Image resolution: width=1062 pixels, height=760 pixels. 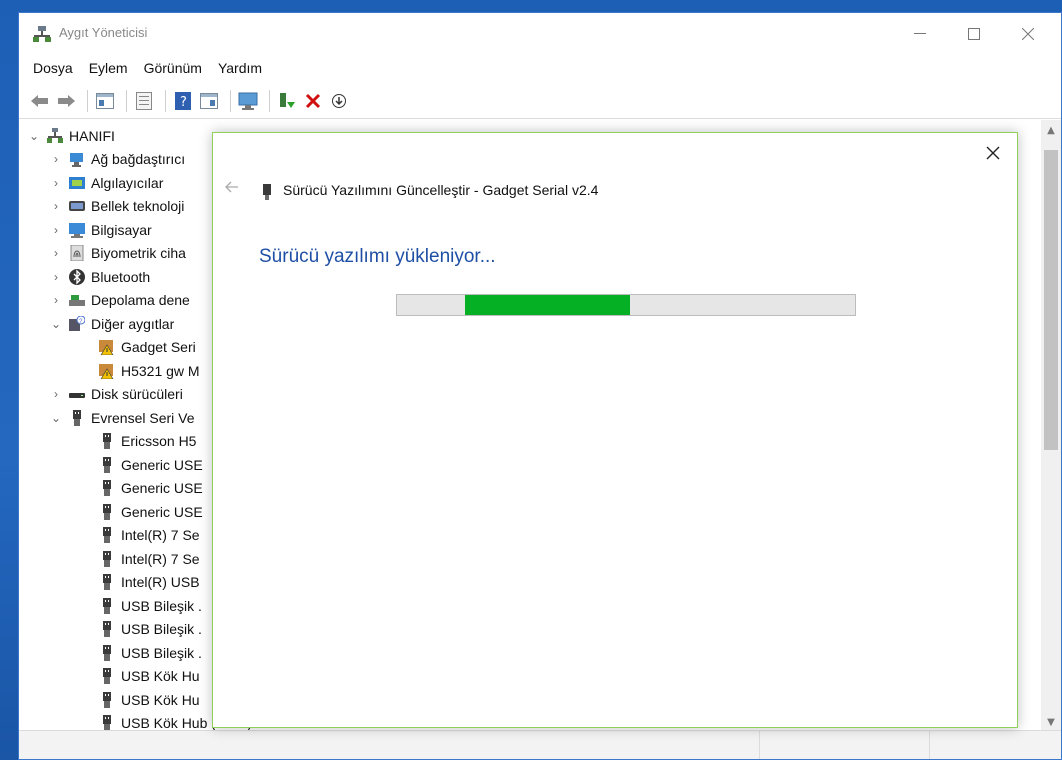 I want to click on close-button, so click(x=1028, y=34).